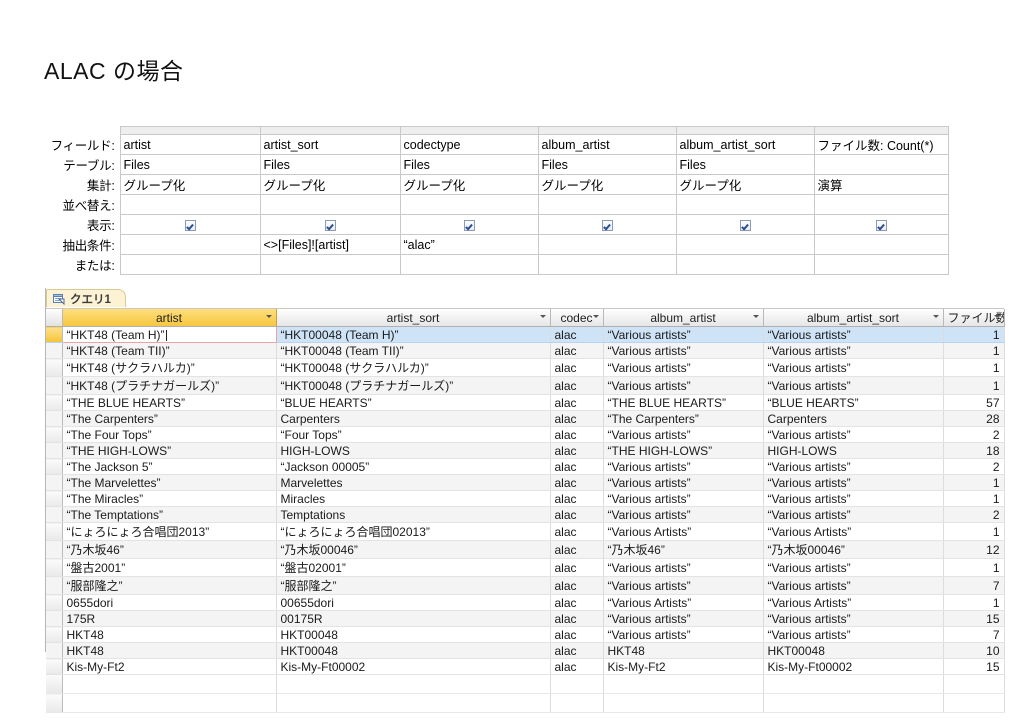  Describe the element at coordinates (525, 549) in the screenshot. I see `table-row: “乃木坂46” “乃木坂00046” alac “乃木坂46” “乃木坂00046” 12` at that location.